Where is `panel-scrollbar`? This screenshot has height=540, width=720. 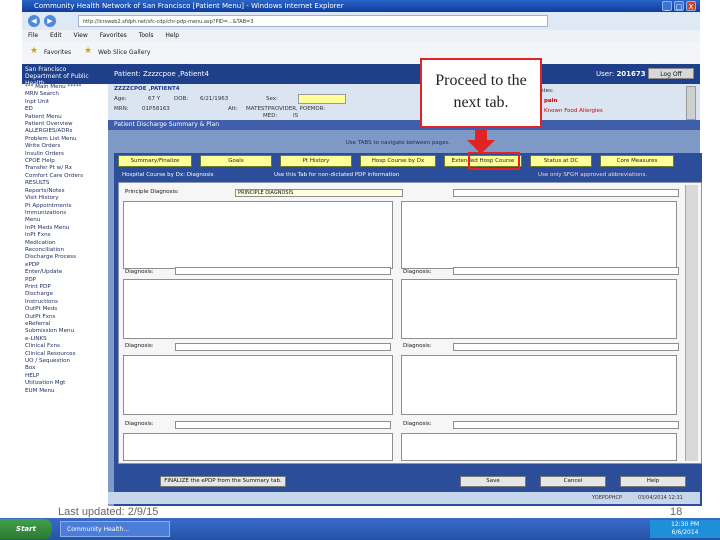
panel-scrollbar is located at coordinates (691, 323).